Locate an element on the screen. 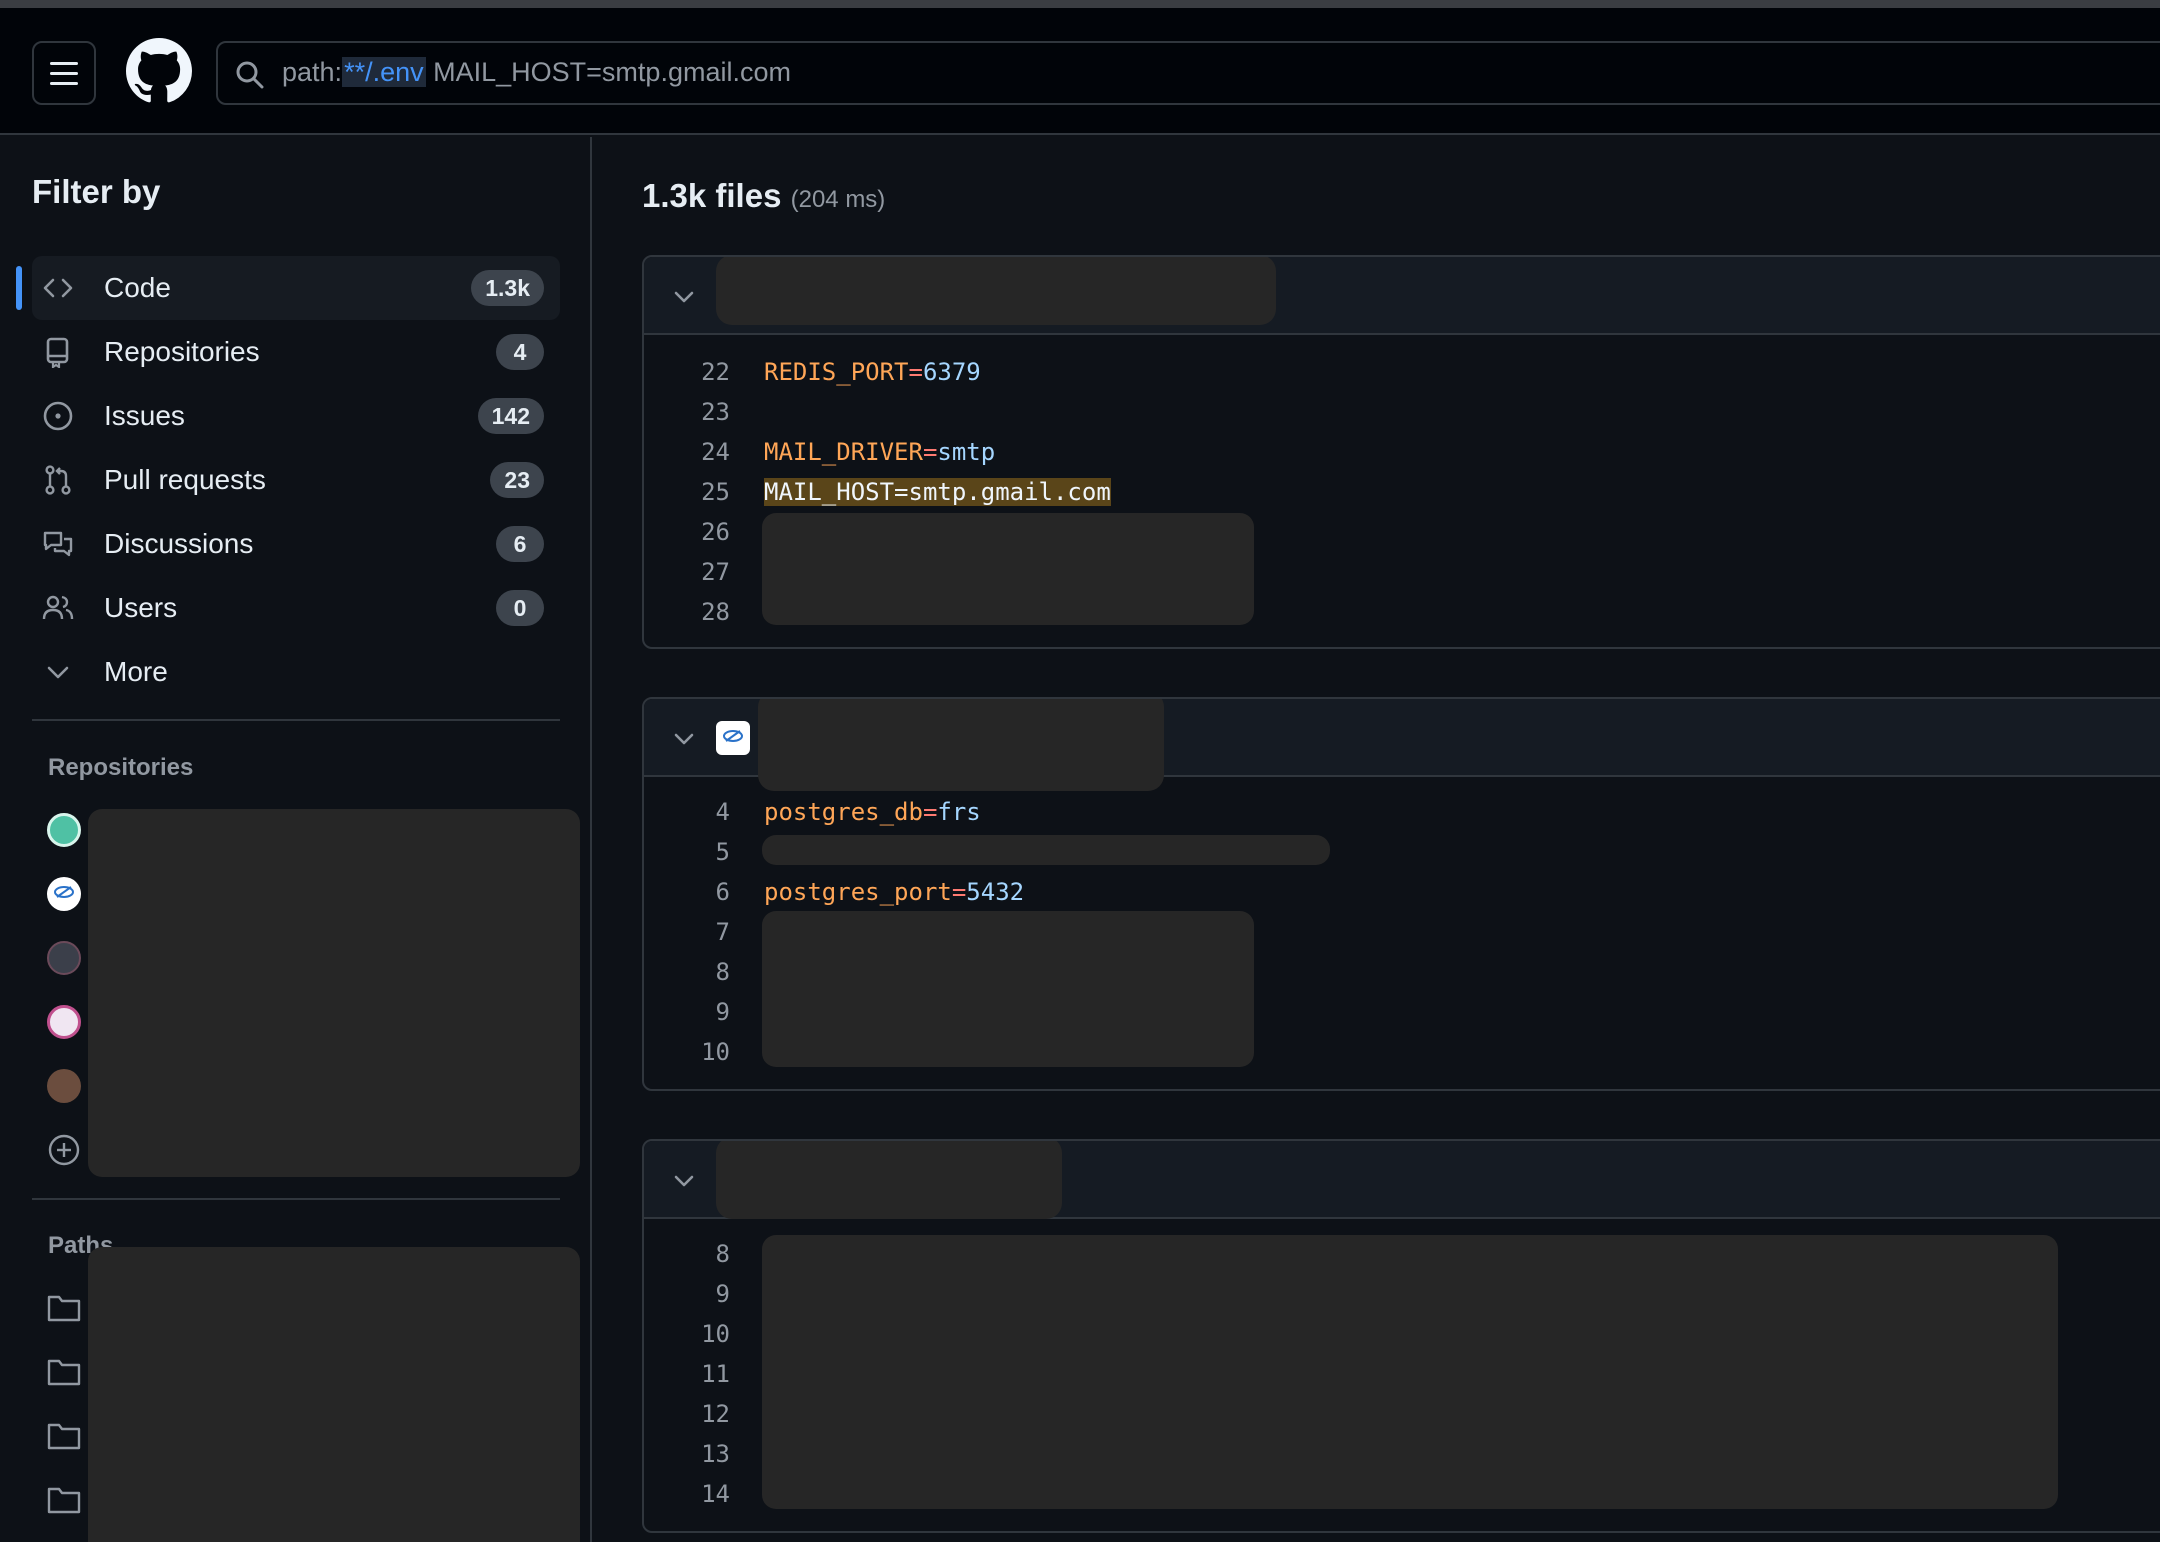 Image resolution: width=2160 pixels, height=1542 pixels. filter-item-repositories: Repositories 4 is located at coordinates (296, 352).